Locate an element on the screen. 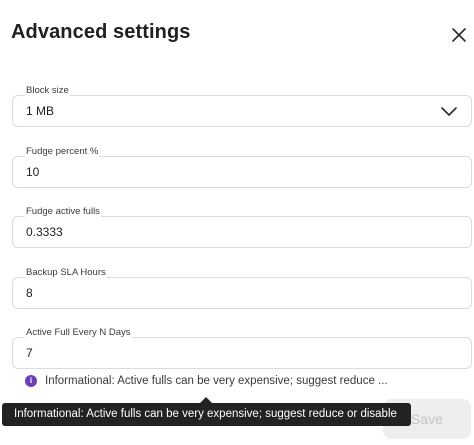 This screenshot has height=445, width=474. block-size-value: 1 MB is located at coordinates (40, 111).